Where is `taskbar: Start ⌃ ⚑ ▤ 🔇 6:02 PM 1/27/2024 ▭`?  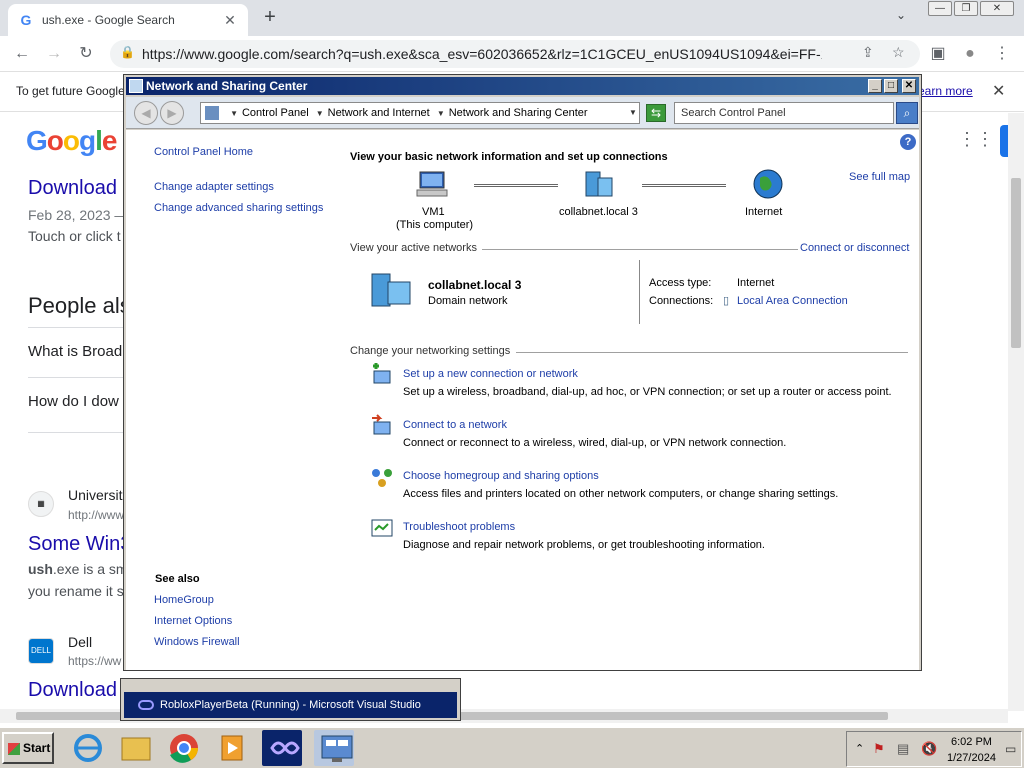 taskbar: Start ⌃ ⚑ ▤ 🔇 6:02 PM 1/27/2024 ▭ is located at coordinates (512, 747).